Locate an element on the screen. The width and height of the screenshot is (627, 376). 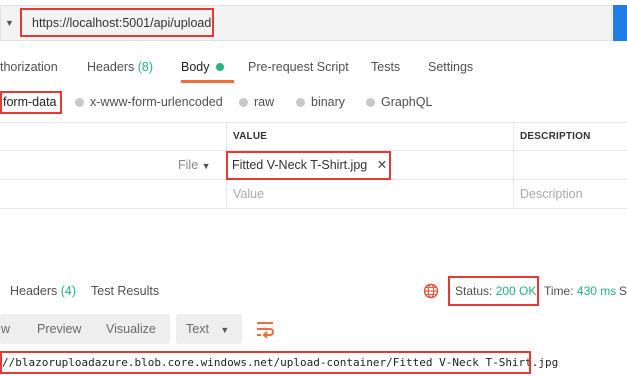
view-visualize-button: Visualize is located at coordinates (131, 329).